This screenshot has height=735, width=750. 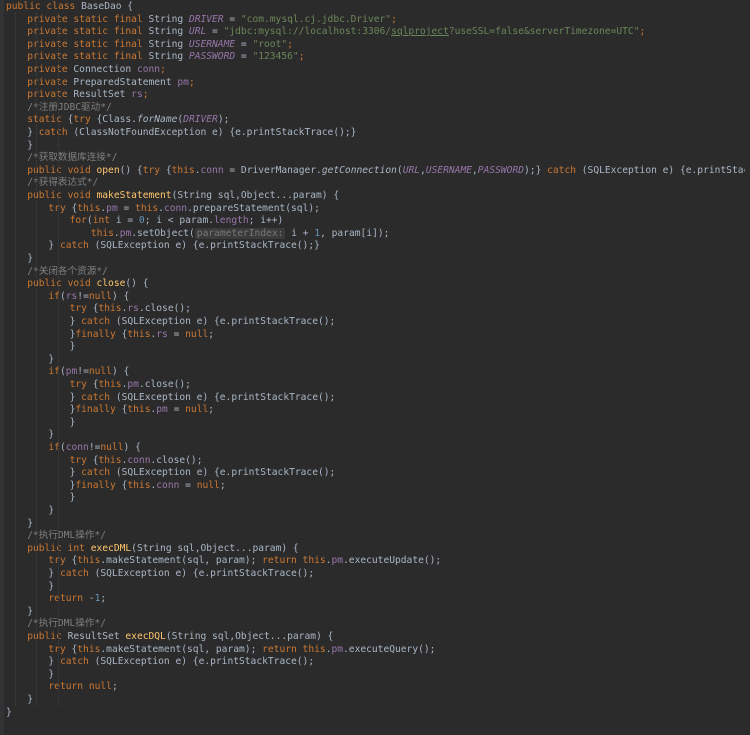 What do you see at coordinates (96, 69) in the screenshot?
I see `code-line: private Connection conn;` at bounding box center [96, 69].